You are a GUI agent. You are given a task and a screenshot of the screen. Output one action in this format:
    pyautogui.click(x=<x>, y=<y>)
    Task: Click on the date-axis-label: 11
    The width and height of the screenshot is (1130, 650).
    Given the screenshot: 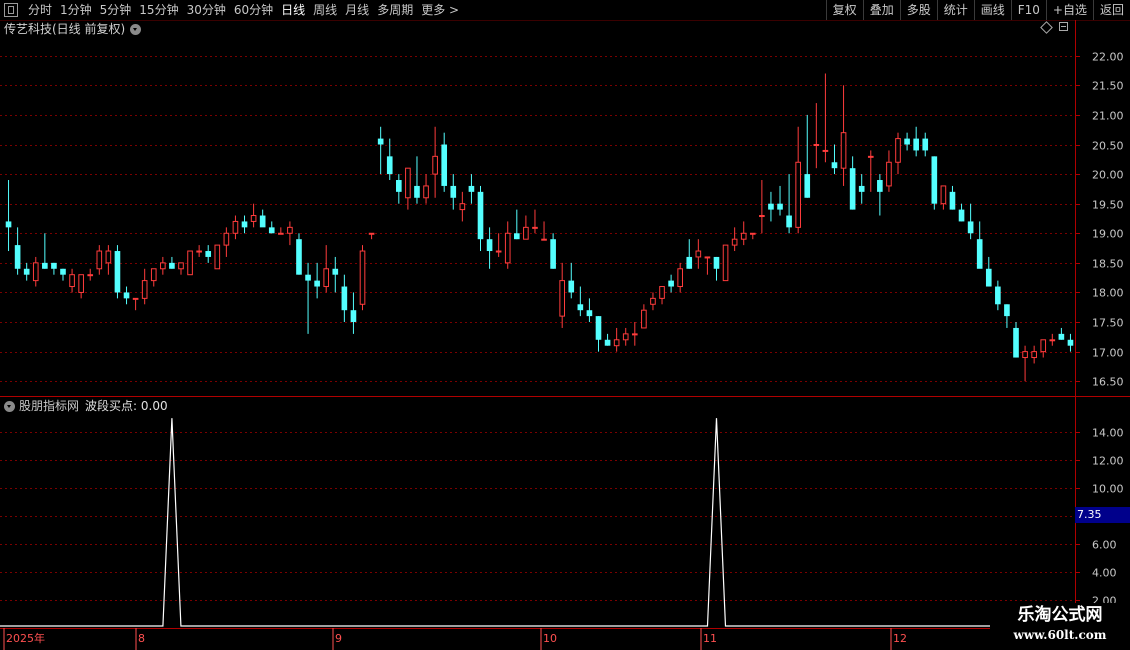 What is the action you would take?
    pyautogui.click(x=710, y=638)
    